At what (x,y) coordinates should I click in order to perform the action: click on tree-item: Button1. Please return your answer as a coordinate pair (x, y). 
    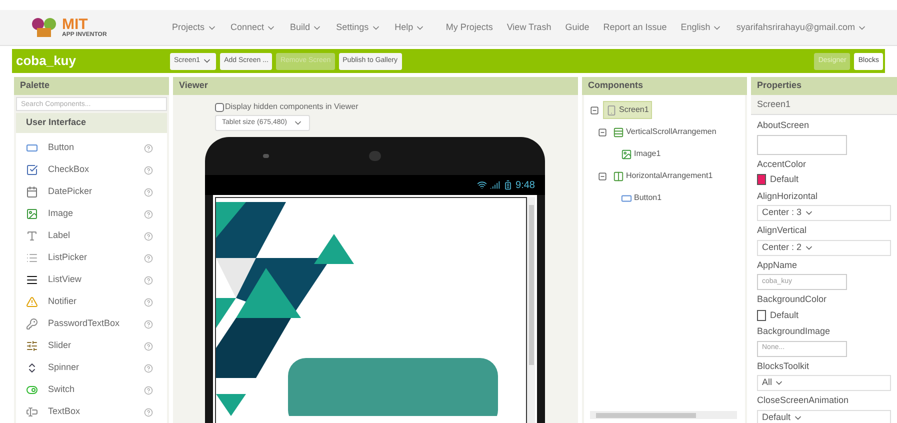
    Looking at the image, I should click on (641, 198).